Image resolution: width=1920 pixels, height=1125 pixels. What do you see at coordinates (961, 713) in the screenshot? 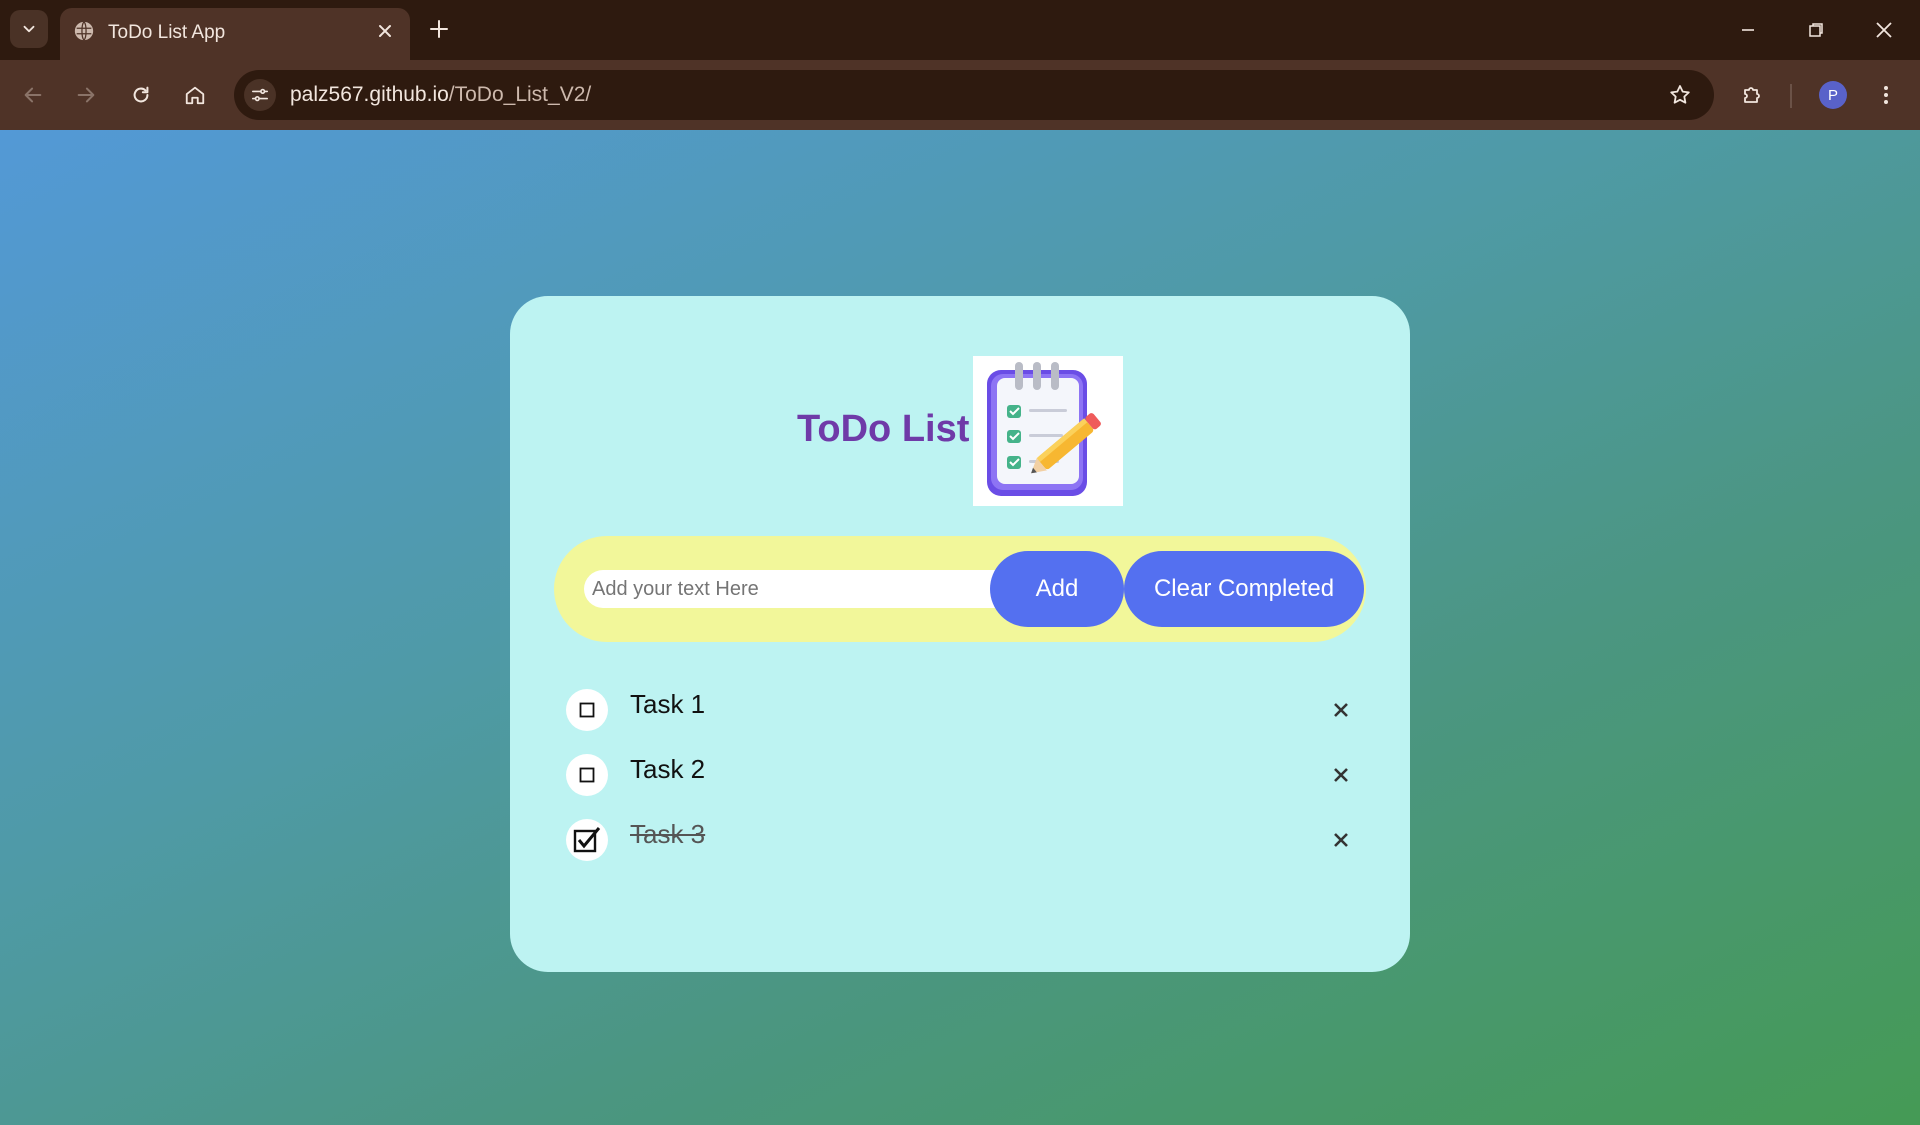
I see `task-item: Task 1` at bounding box center [961, 713].